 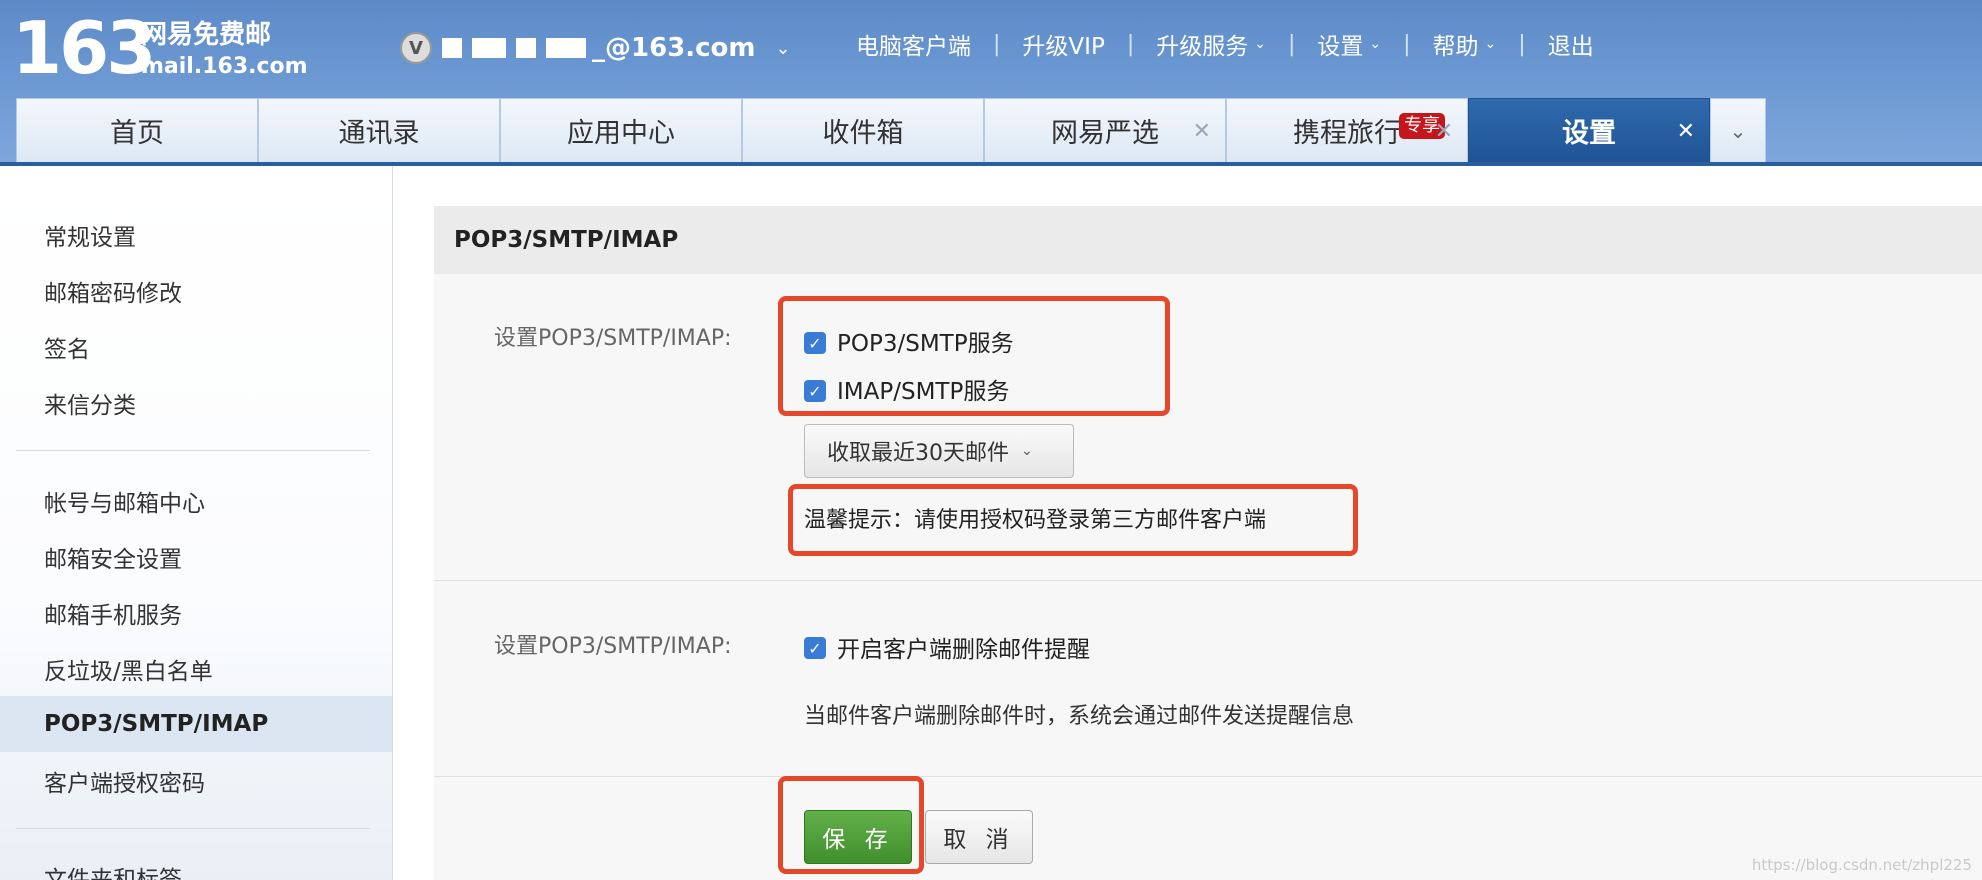 I want to click on top-nav-logout: 退出, so click(x=1571, y=44).